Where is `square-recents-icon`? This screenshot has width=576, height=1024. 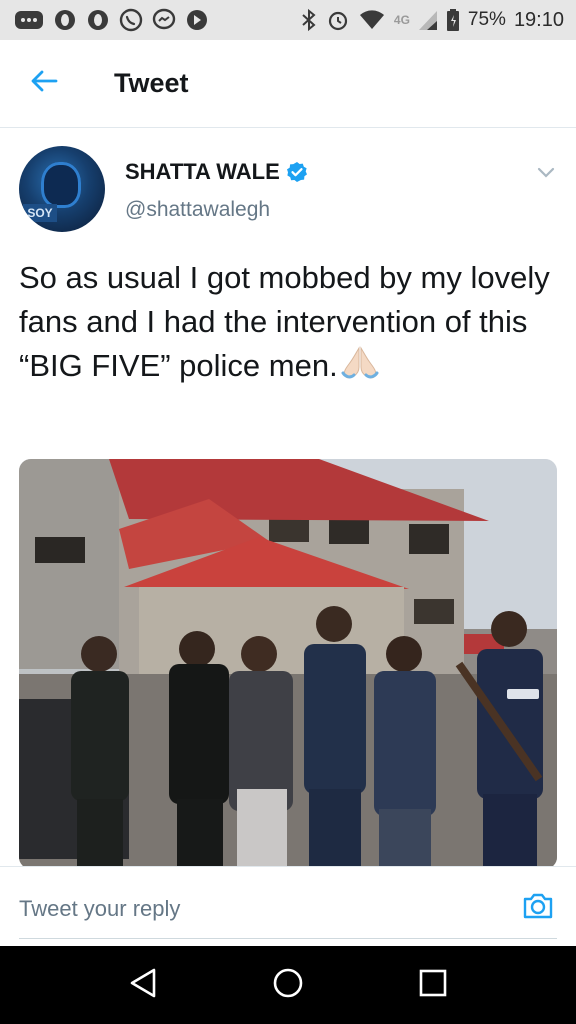 square-recents-icon is located at coordinates (433, 985).